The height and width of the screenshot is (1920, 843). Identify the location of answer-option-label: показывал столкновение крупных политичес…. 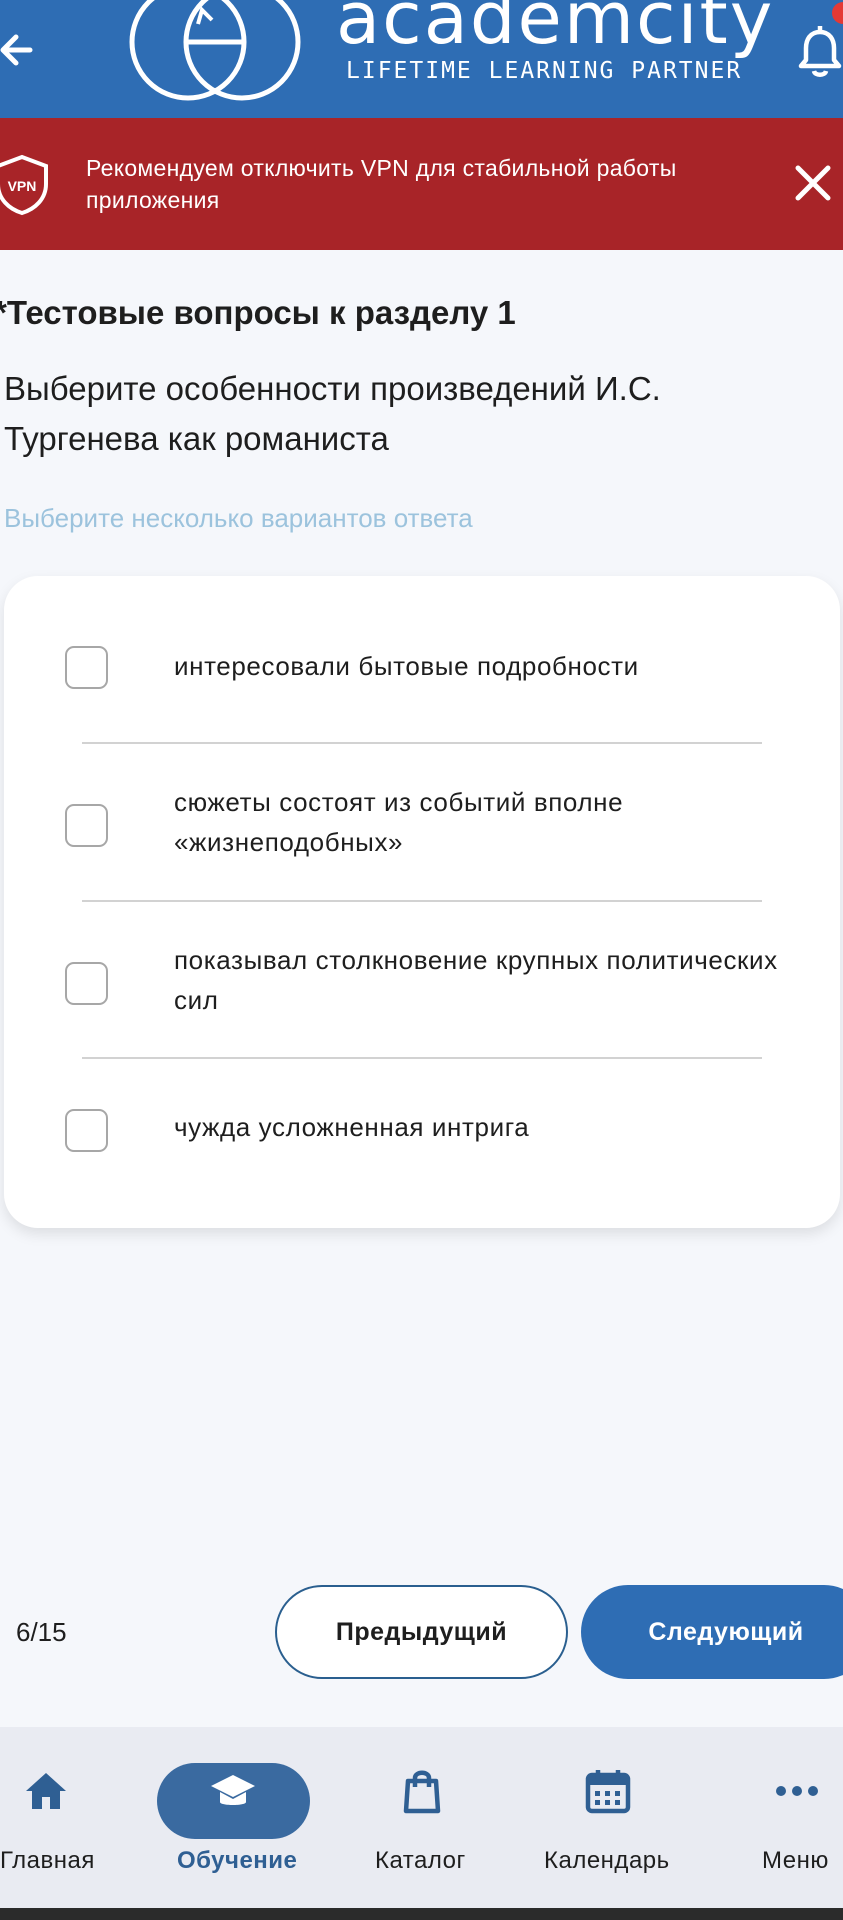
(476, 980).